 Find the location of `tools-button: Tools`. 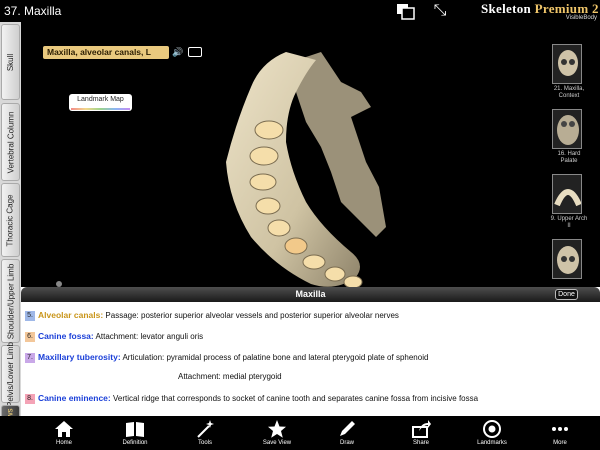

tools-button: Tools is located at coordinates (205, 433).